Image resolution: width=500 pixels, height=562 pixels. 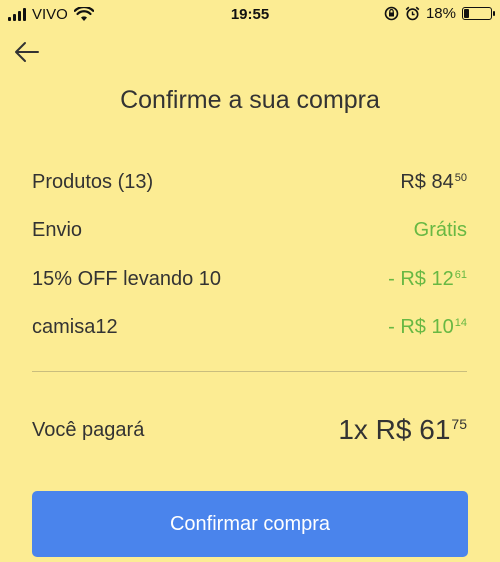 I want to click on orientation-lock-icon, so click(x=391, y=13).